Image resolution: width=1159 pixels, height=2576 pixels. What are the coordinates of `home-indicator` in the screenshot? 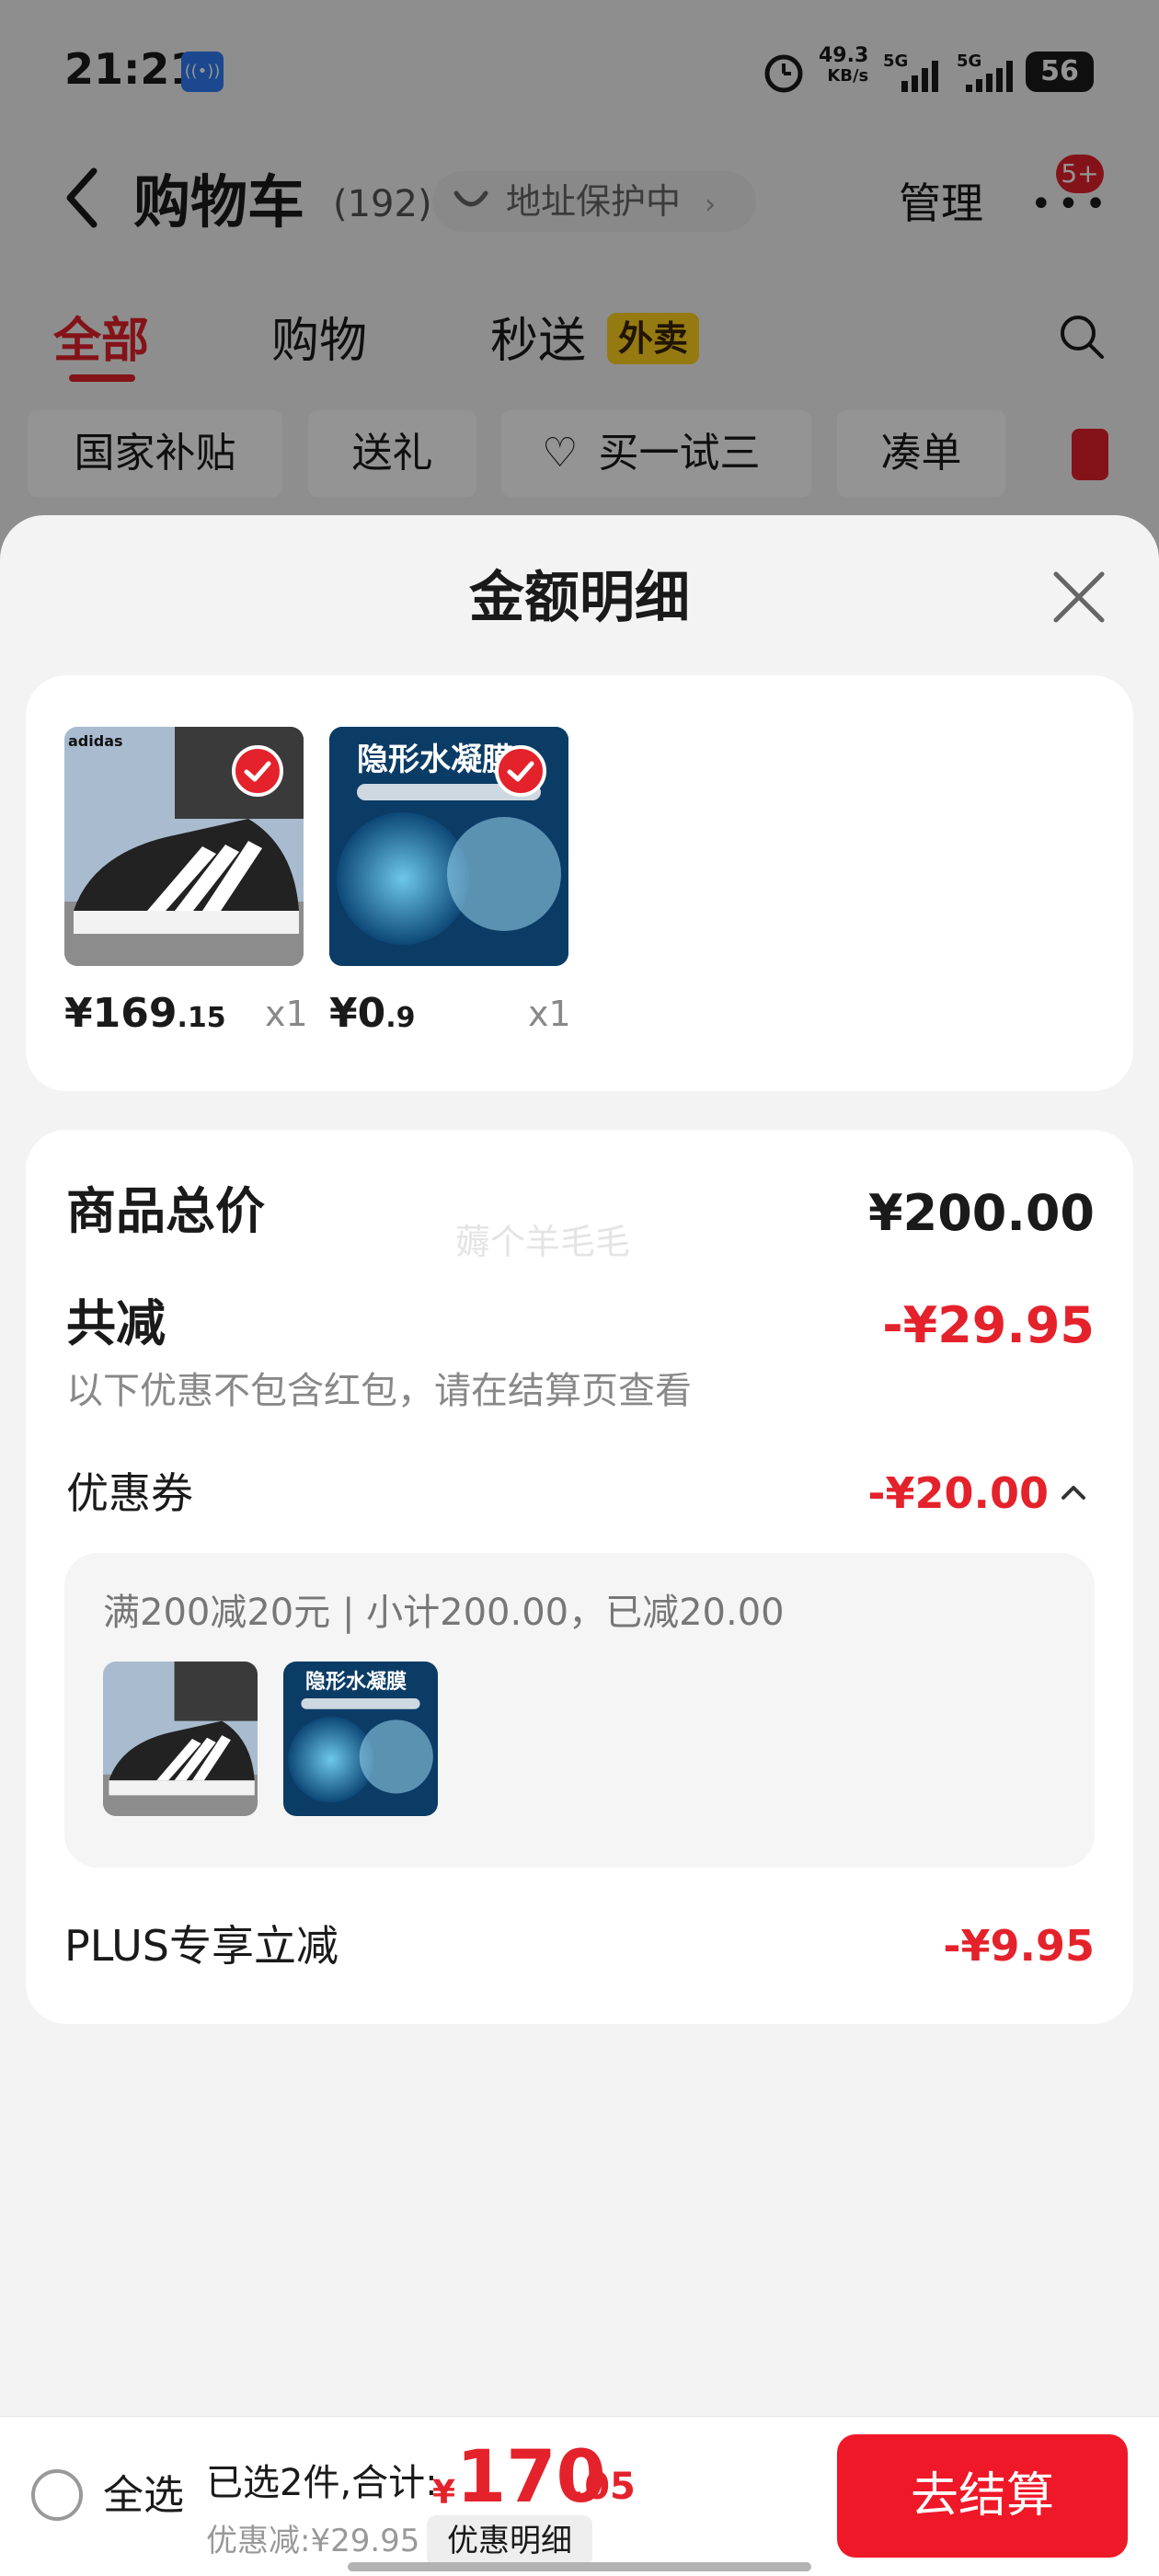 It's located at (579, 2566).